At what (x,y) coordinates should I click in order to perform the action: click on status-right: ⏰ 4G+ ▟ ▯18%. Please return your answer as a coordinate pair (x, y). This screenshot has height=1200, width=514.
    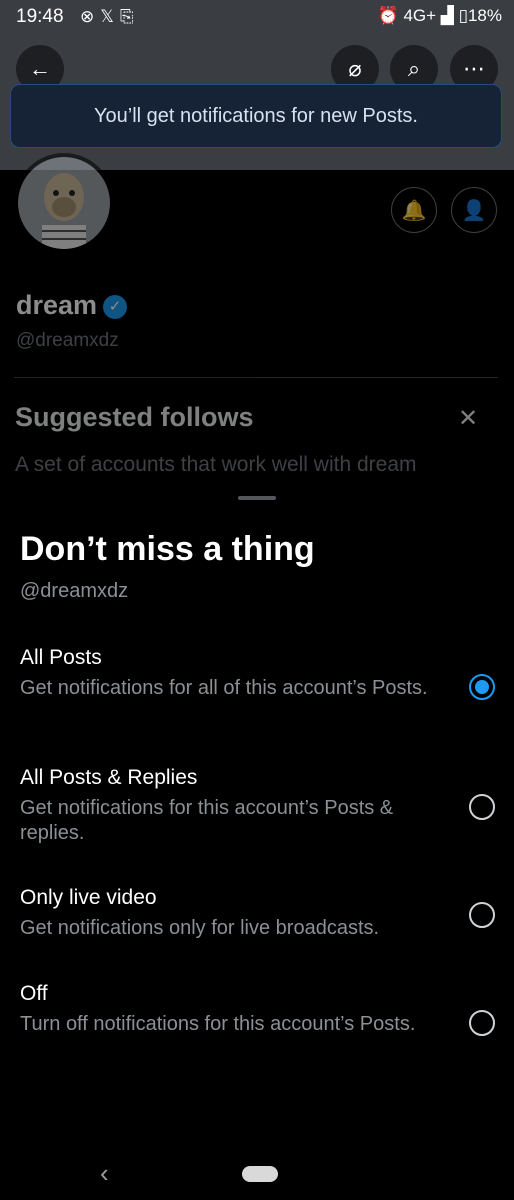
    Looking at the image, I should click on (440, 16).